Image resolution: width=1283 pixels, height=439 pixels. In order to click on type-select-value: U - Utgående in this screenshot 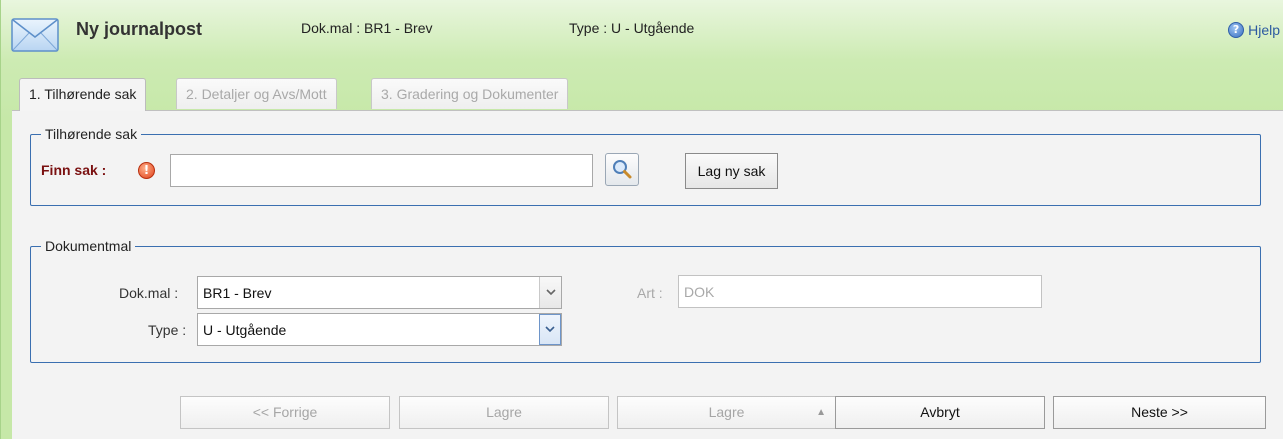, I will do `click(245, 330)`.